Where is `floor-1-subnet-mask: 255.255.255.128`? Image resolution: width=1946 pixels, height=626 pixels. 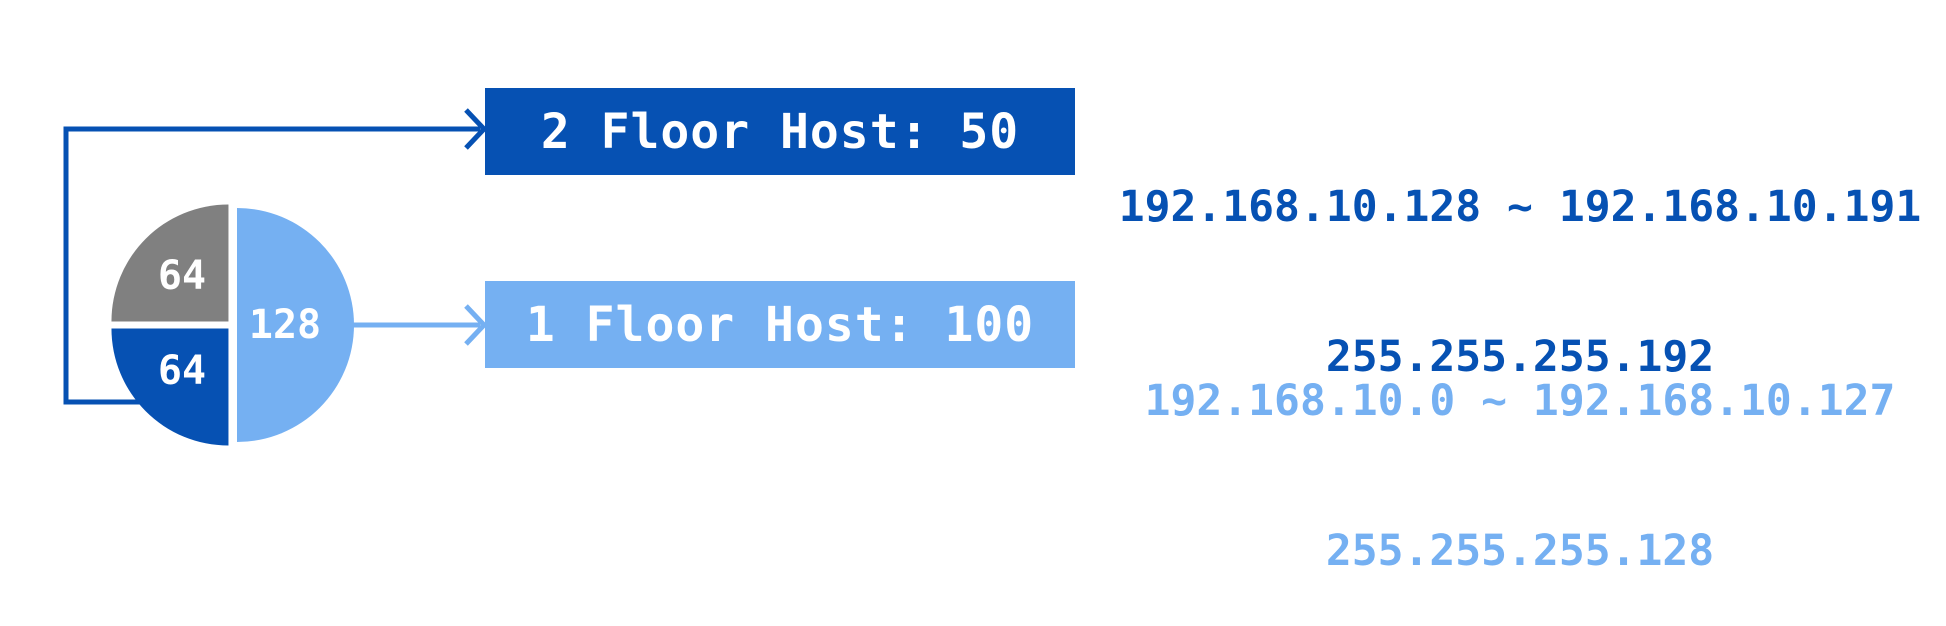 floor-1-subnet-mask: 255.255.255.128 is located at coordinates (1520, 551).